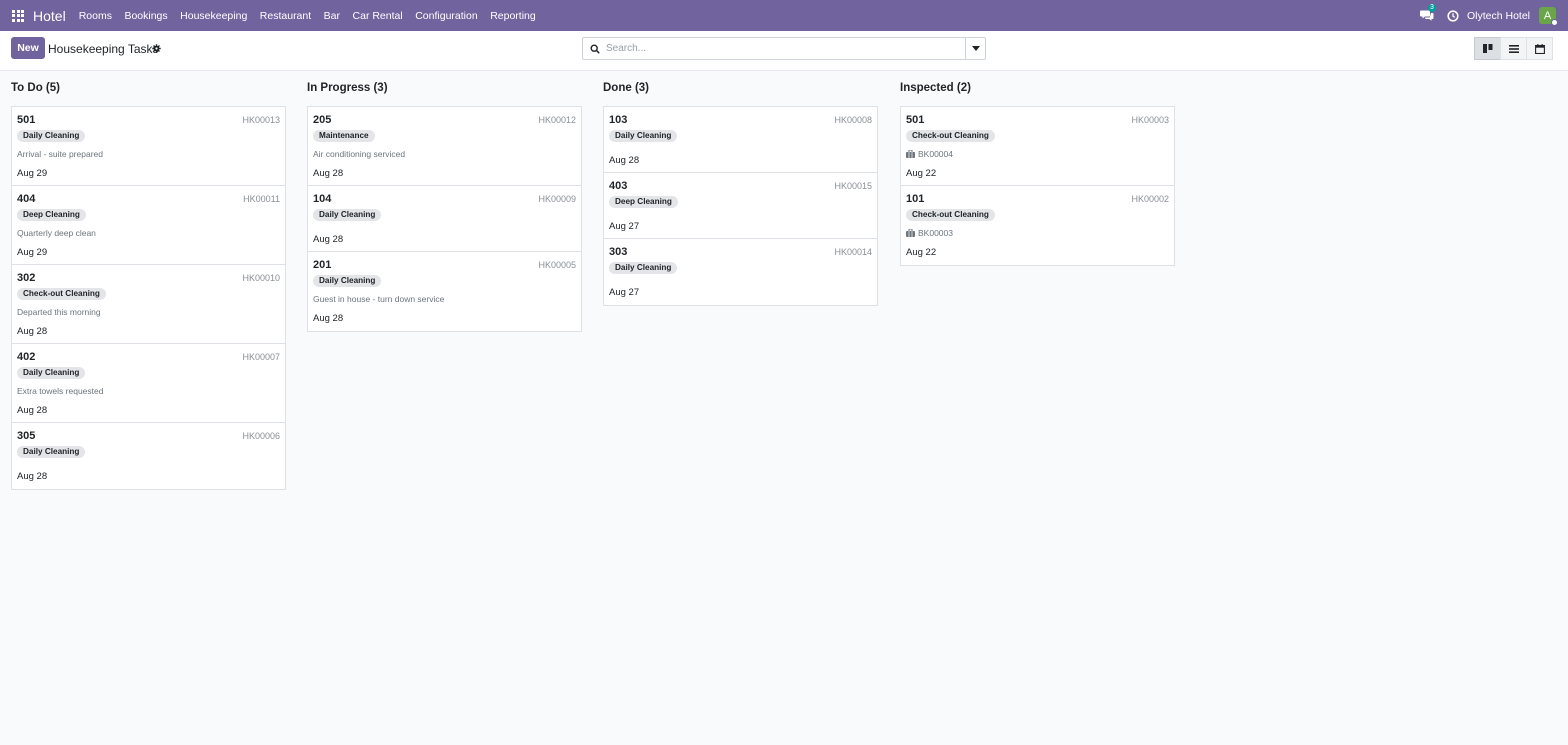 This screenshot has height=745, width=1568. What do you see at coordinates (322, 199) in the screenshot?
I see `room-number: 104` at bounding box center [322, 199].